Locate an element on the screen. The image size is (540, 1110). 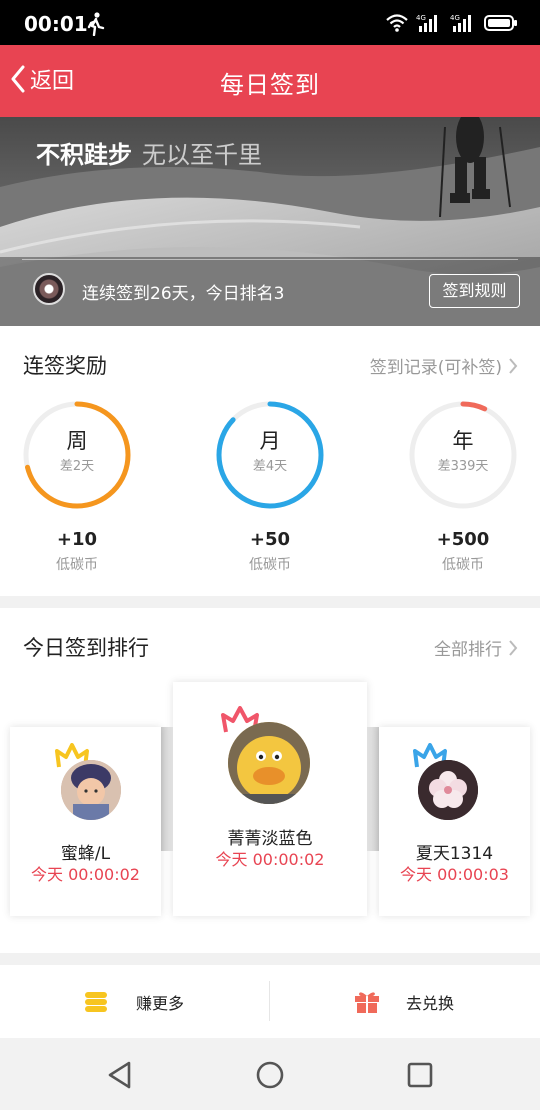
app-header: 返回 每日签到 is located at coordinates (270, 81).